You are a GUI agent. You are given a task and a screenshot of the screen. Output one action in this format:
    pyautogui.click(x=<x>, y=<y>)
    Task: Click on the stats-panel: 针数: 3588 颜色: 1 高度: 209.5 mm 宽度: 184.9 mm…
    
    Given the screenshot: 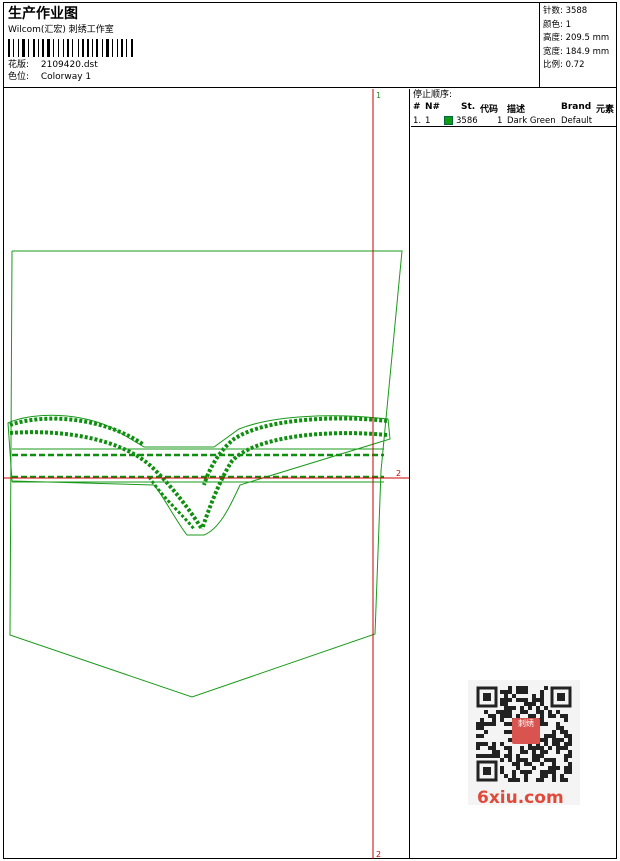 What is the action you would take?
    pyautogui.click(x=577, y=45)
    